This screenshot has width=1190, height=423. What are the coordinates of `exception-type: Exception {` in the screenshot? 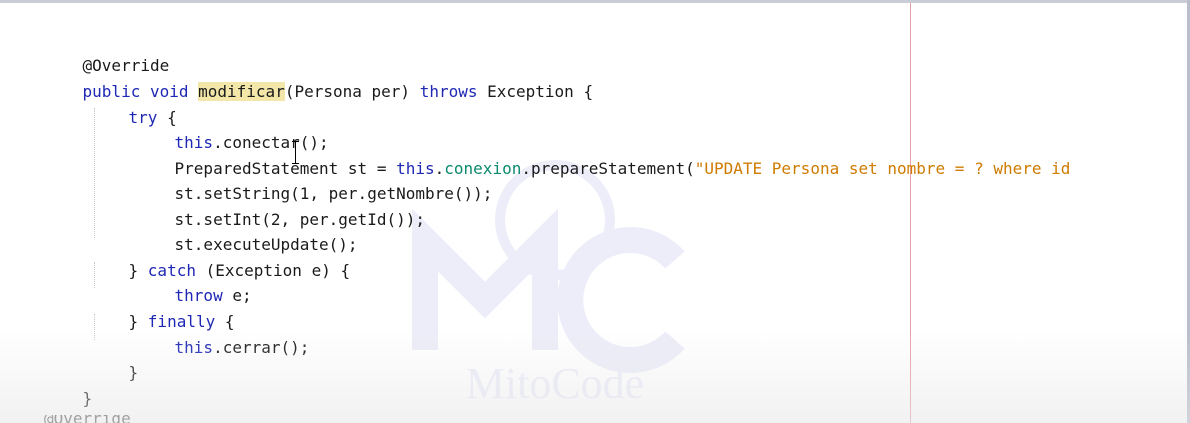 It's located at (535, 91).